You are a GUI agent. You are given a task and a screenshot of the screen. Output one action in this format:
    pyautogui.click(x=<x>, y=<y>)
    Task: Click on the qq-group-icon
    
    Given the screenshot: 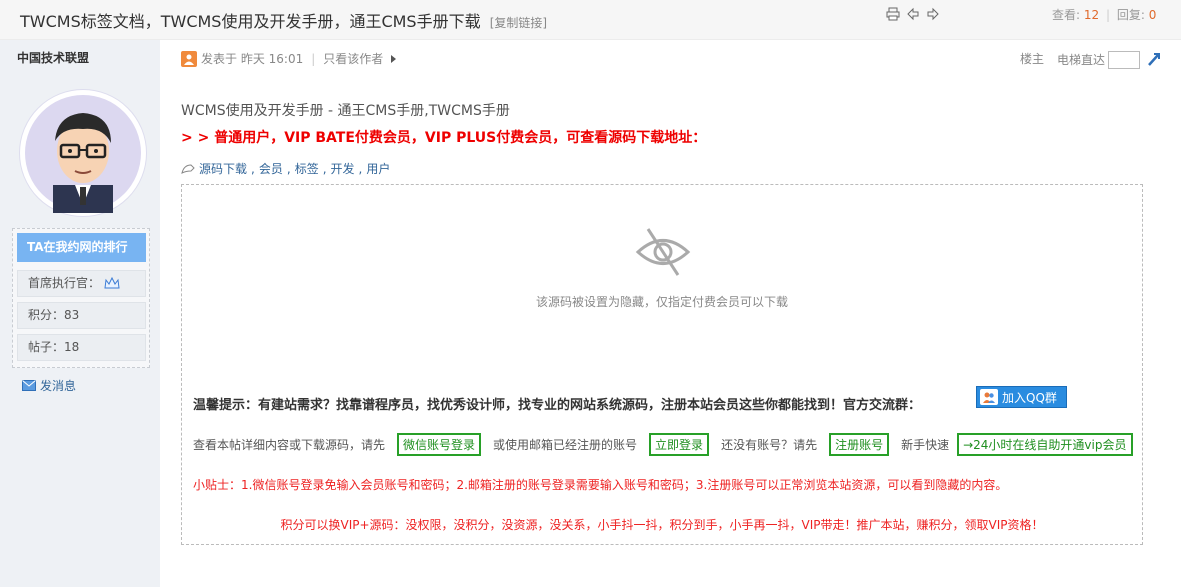 What is the action you would take?
    pyautogui.click(x=989, y=397)
    